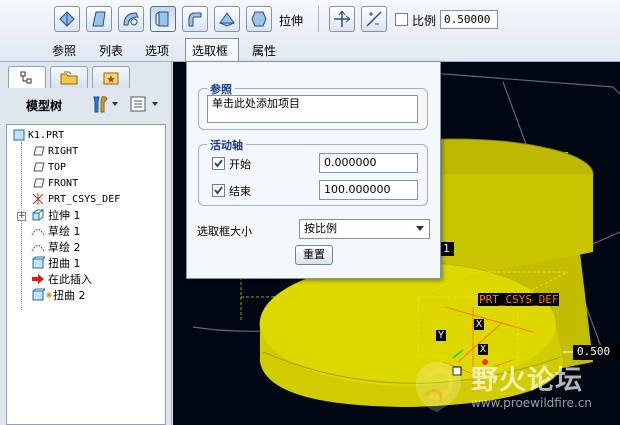 This screenshot has height=425, width=620. Describe the element at coordinates (264, 50) in the screenshot. I see `tab-properties: 属性` at that location.